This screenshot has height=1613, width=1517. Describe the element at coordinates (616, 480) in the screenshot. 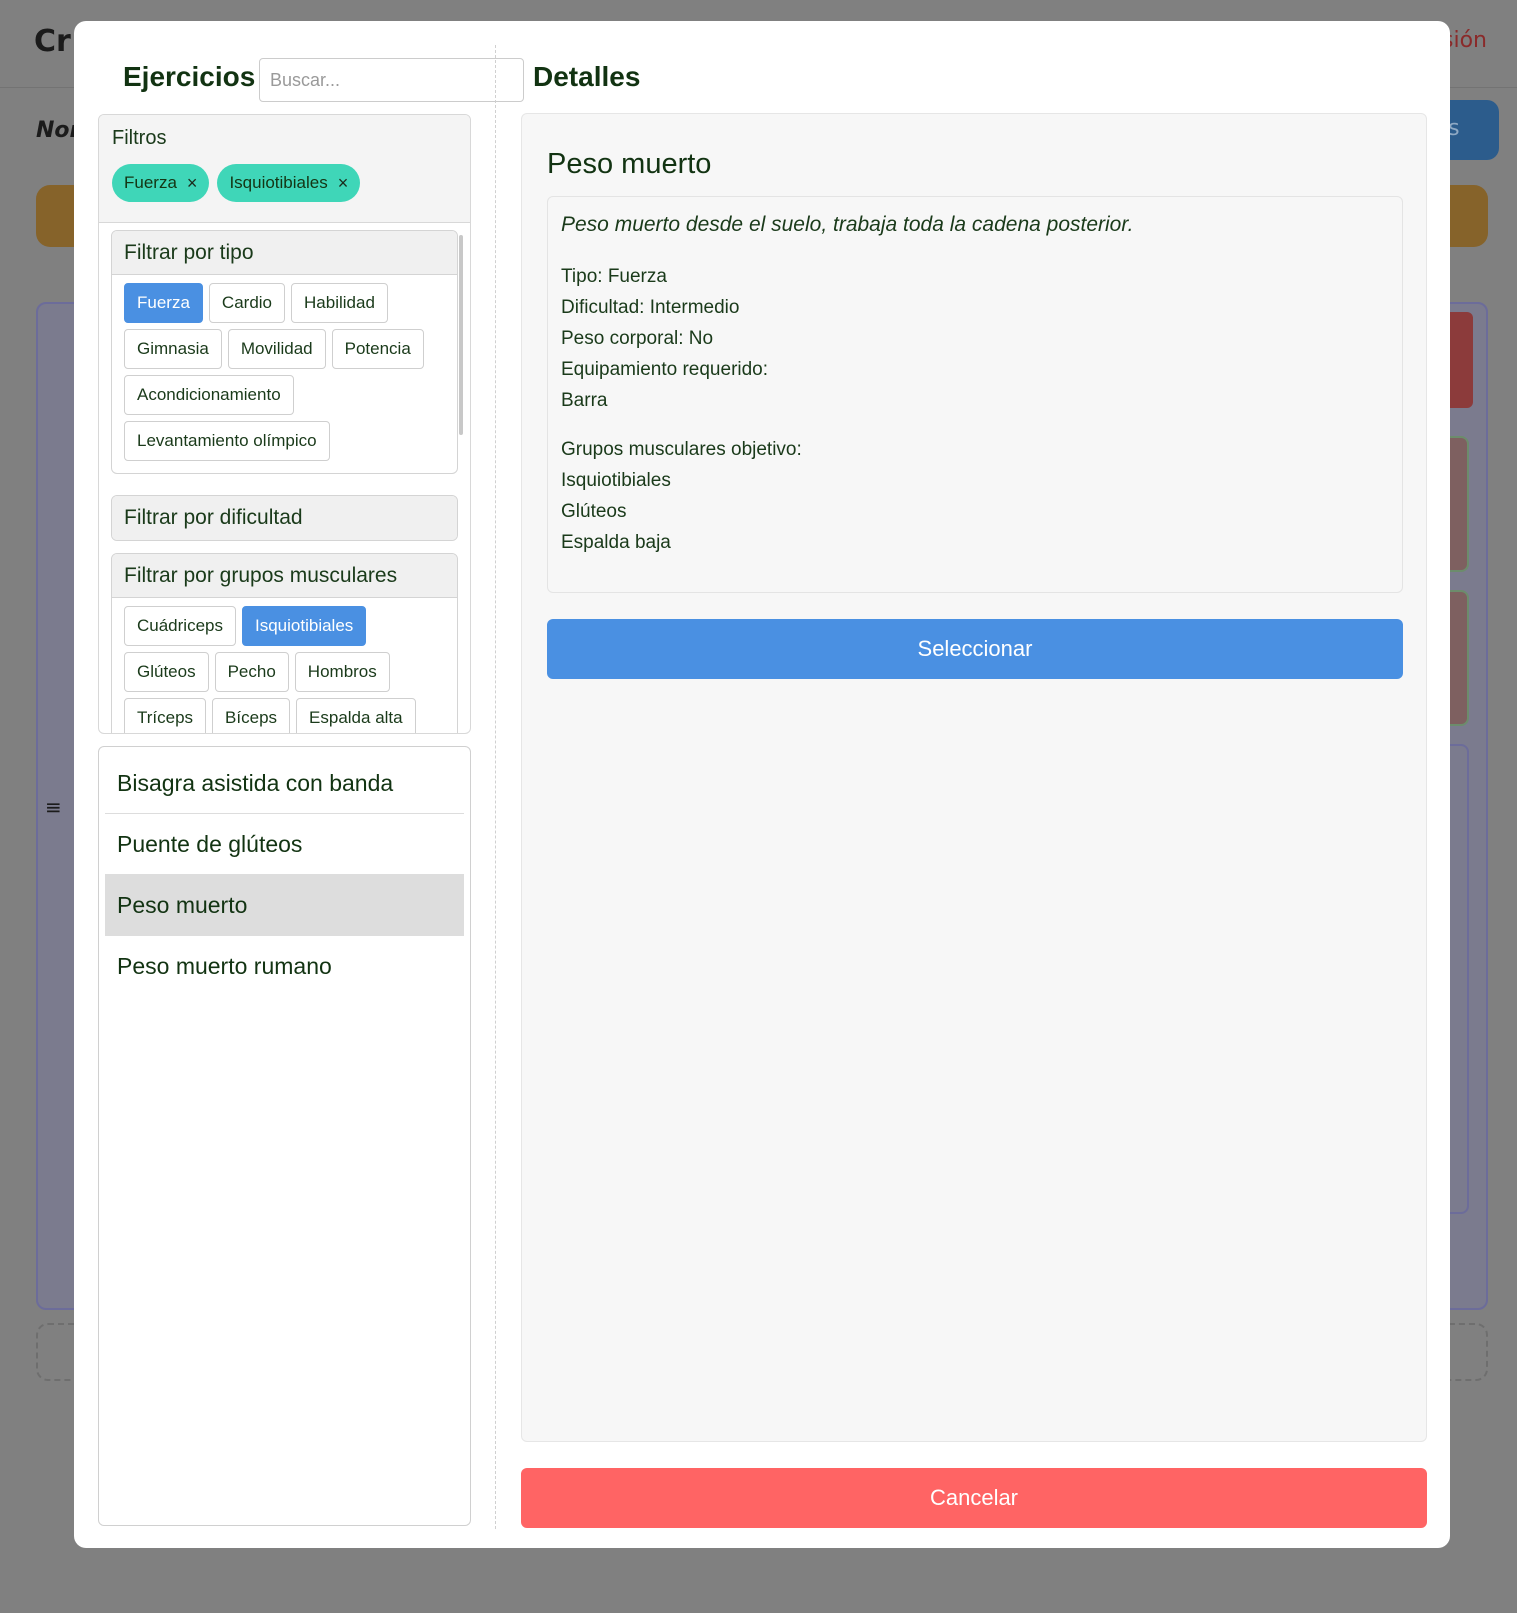

I see `muscle-item: Isquiotibiales` at that location.